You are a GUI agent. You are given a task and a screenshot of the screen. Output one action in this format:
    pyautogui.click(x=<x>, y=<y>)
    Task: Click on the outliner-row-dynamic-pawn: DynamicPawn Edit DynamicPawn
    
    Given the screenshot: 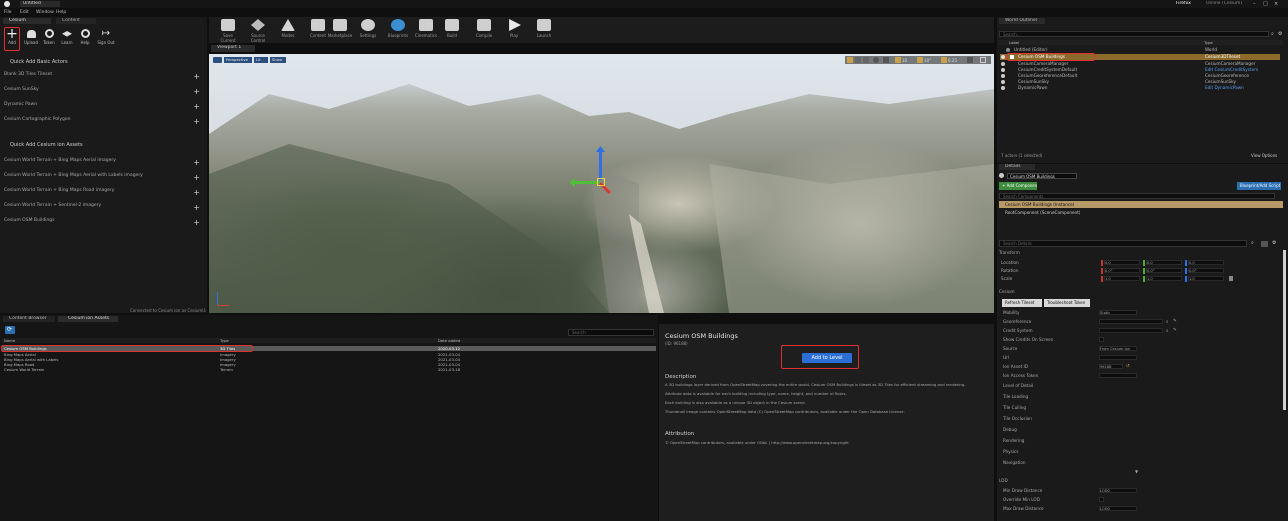 What is the action you would take?
    pyautogui.click(x=1140, y=88)
    